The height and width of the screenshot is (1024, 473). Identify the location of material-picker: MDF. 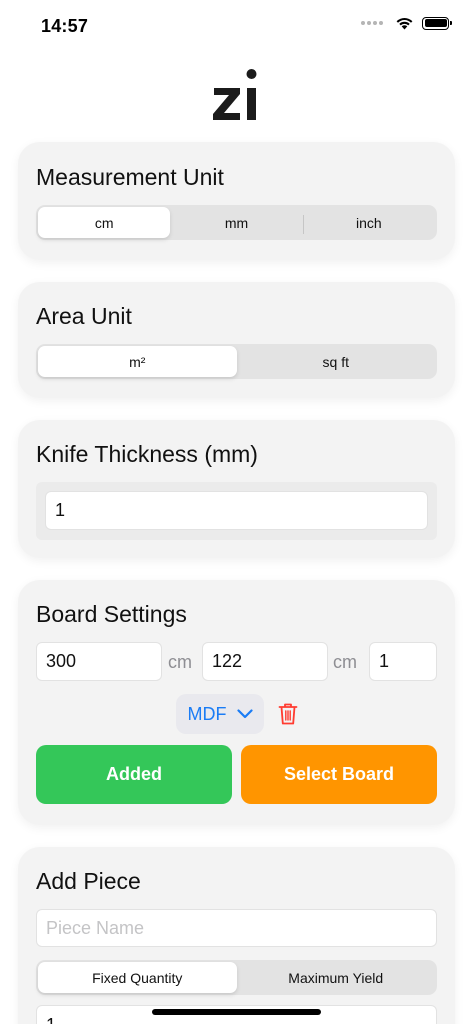
(220, 714).